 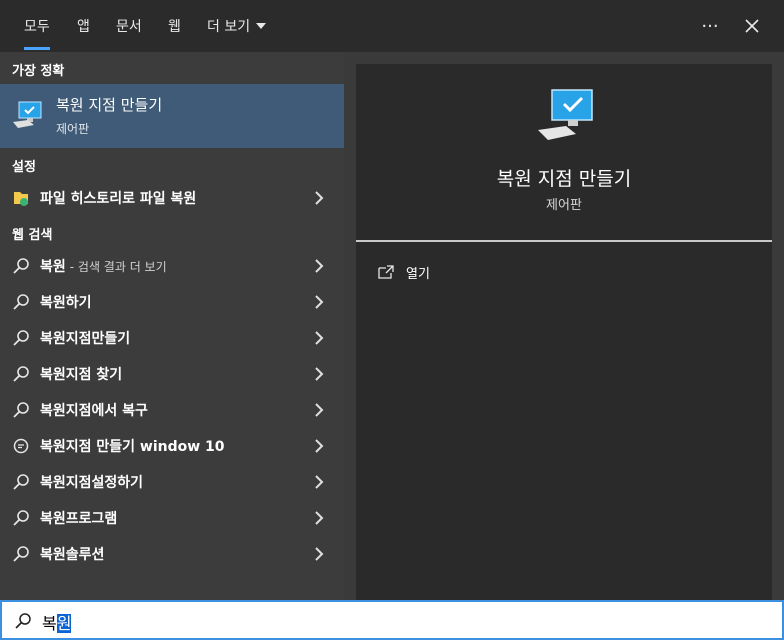 I want to click on web-result-label: 복원프로그램, so click(x=79, y=519).